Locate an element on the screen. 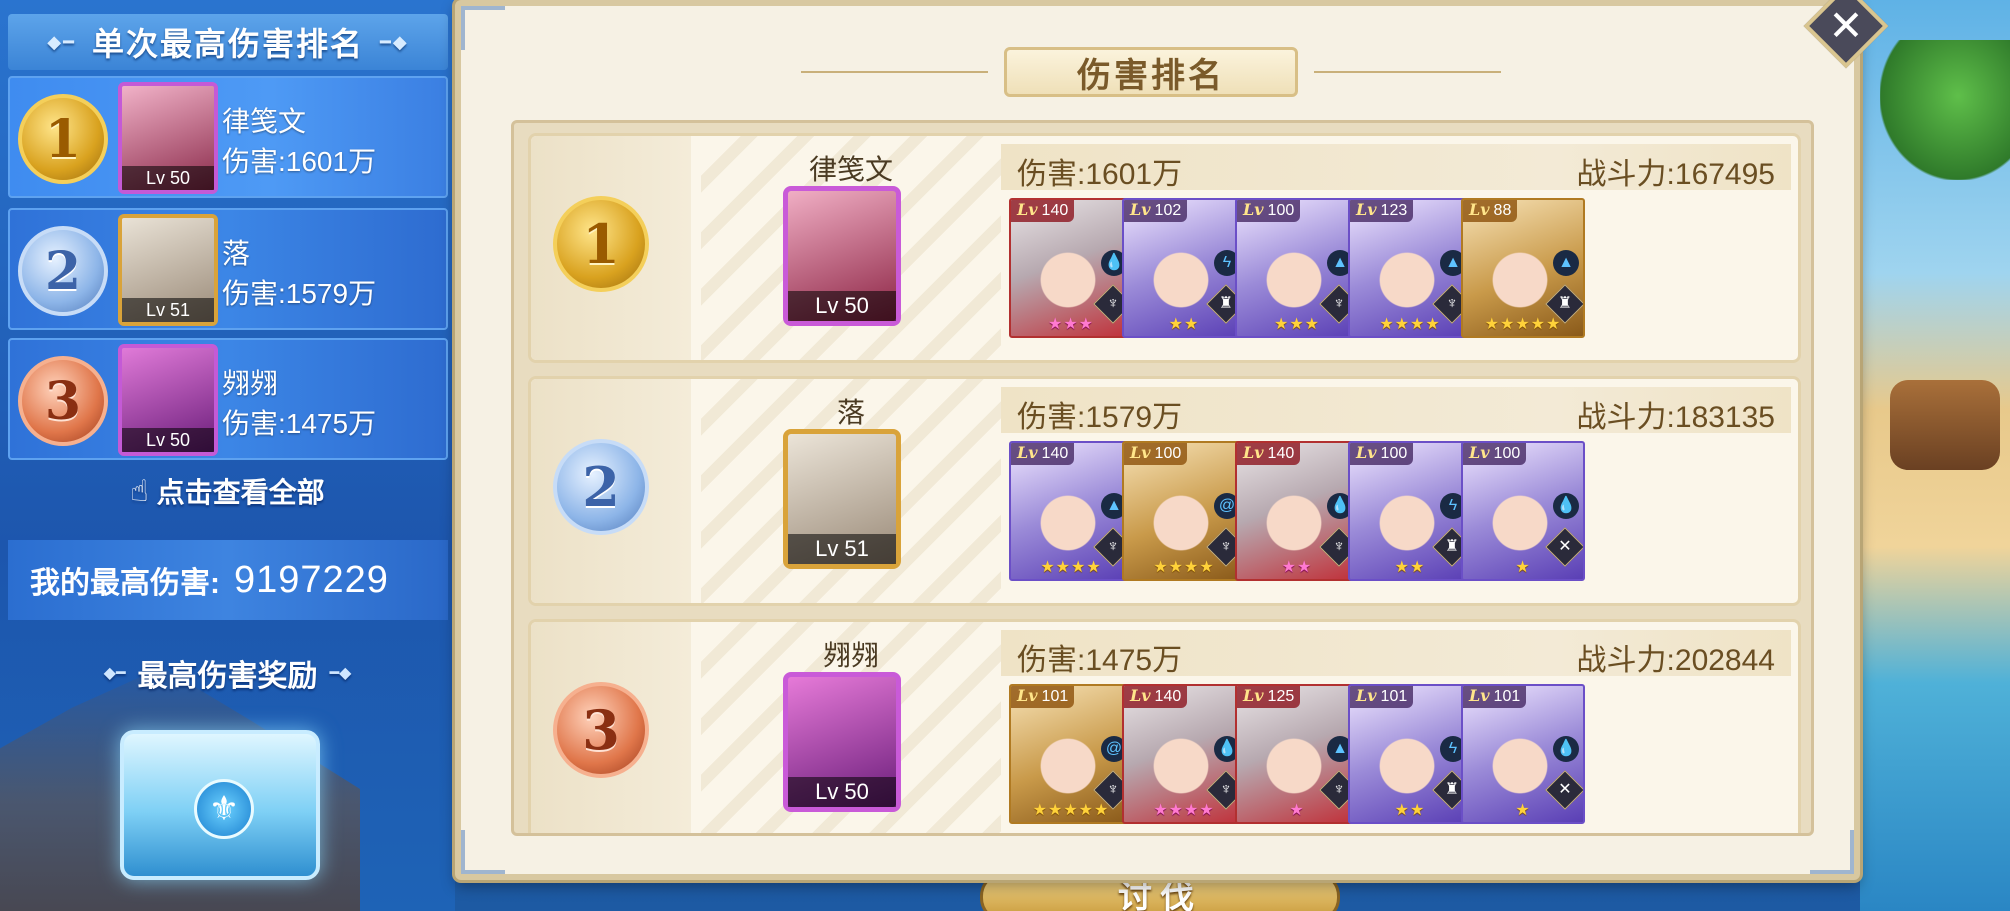  hero-card: Lv 100 ϟ ♜ ★★ is located at coordinates (1410, 511).